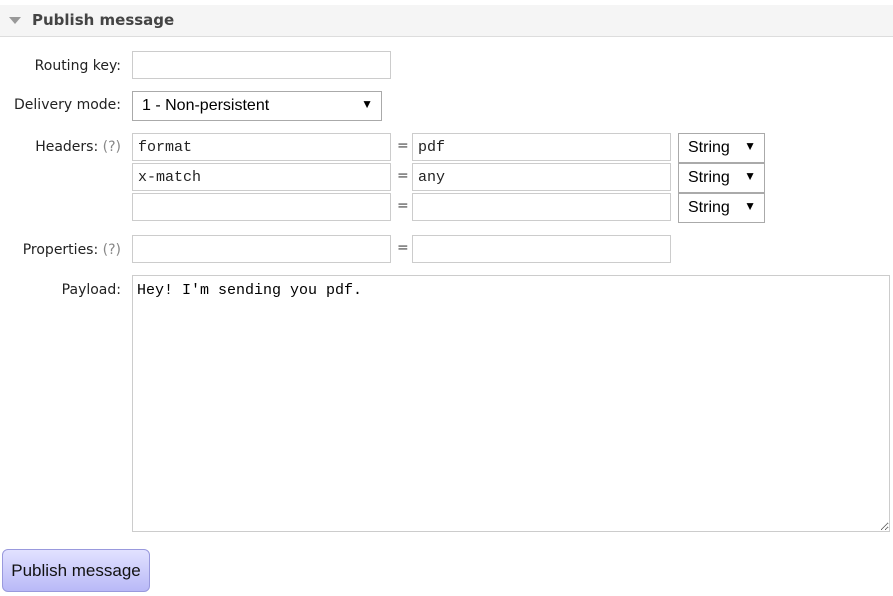 Image resolution: width=893 pixels, height=596 pixels. Describe the element at coordinates (15, 20) in the screenshot. I see `collapse-triangle-icon` at that location.